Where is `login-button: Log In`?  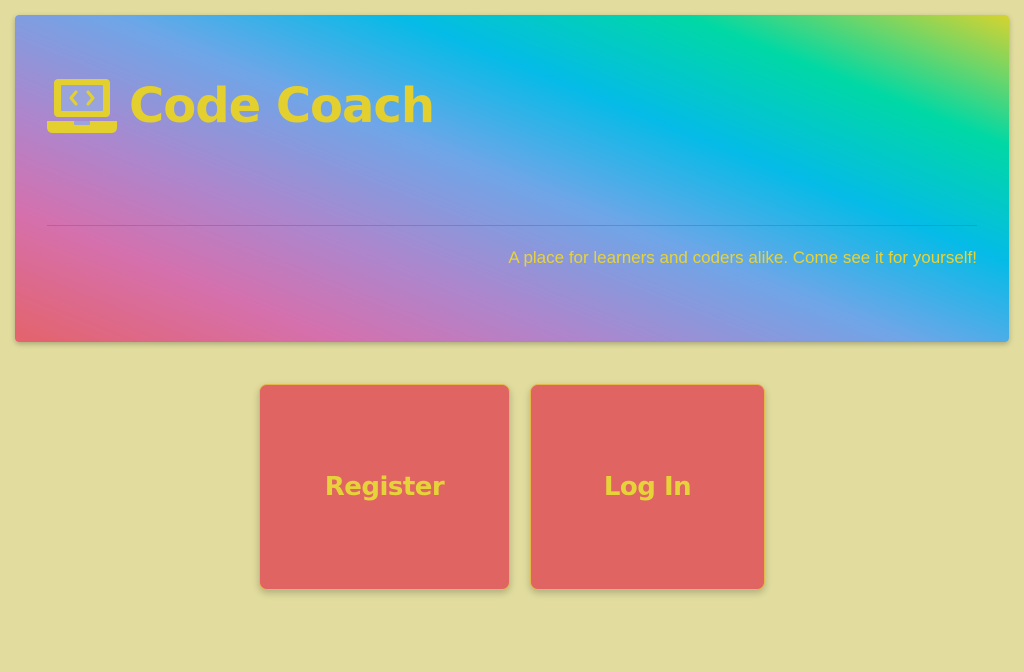
login-button: Log In is located at coordinates (647, 487).